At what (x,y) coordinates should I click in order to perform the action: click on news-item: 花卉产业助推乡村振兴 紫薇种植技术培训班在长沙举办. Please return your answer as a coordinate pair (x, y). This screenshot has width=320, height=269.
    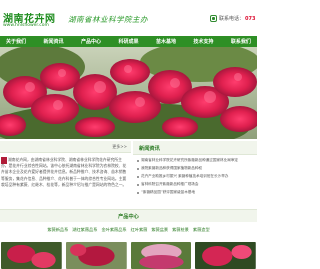
    Looking at the image, I should click on (197, 177).